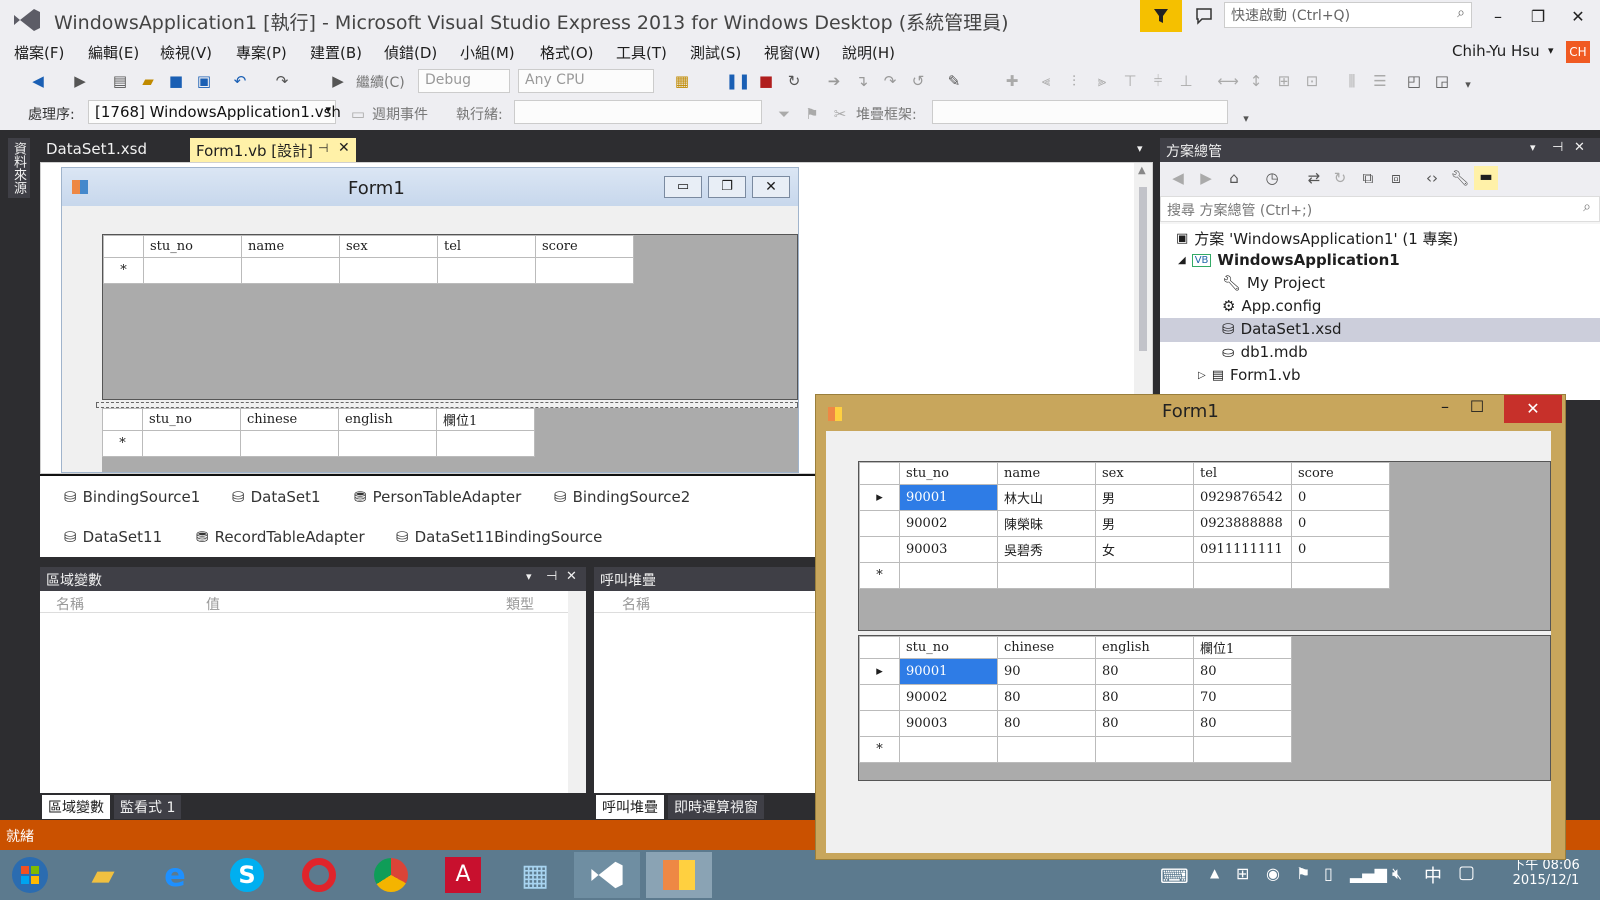  What do you see at coordinates (1289, 260) in the screenshot?
I see `tree-item-project: ◢ VB WindowsApplication1` at bounding box center [1289, 260].